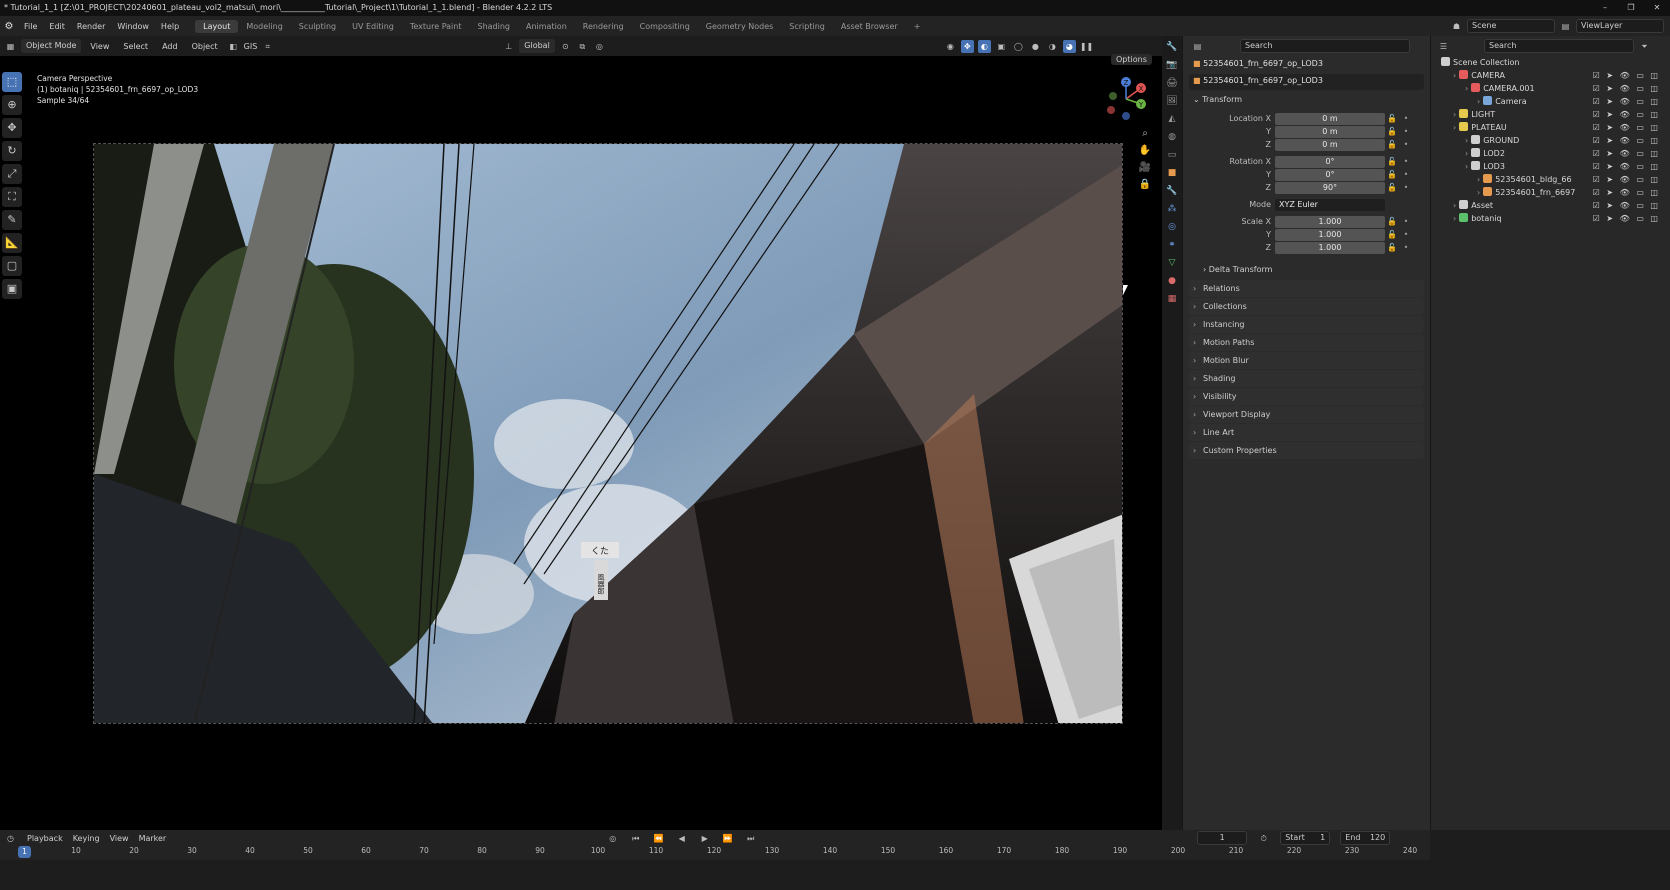 Image resolution: width=1670 pixels, height=890 pixels. What do you see at coordinates (727, 838) in the screenshot?
I see `next-keyframe-icon: ⏩` at bounding box center [727, 838].